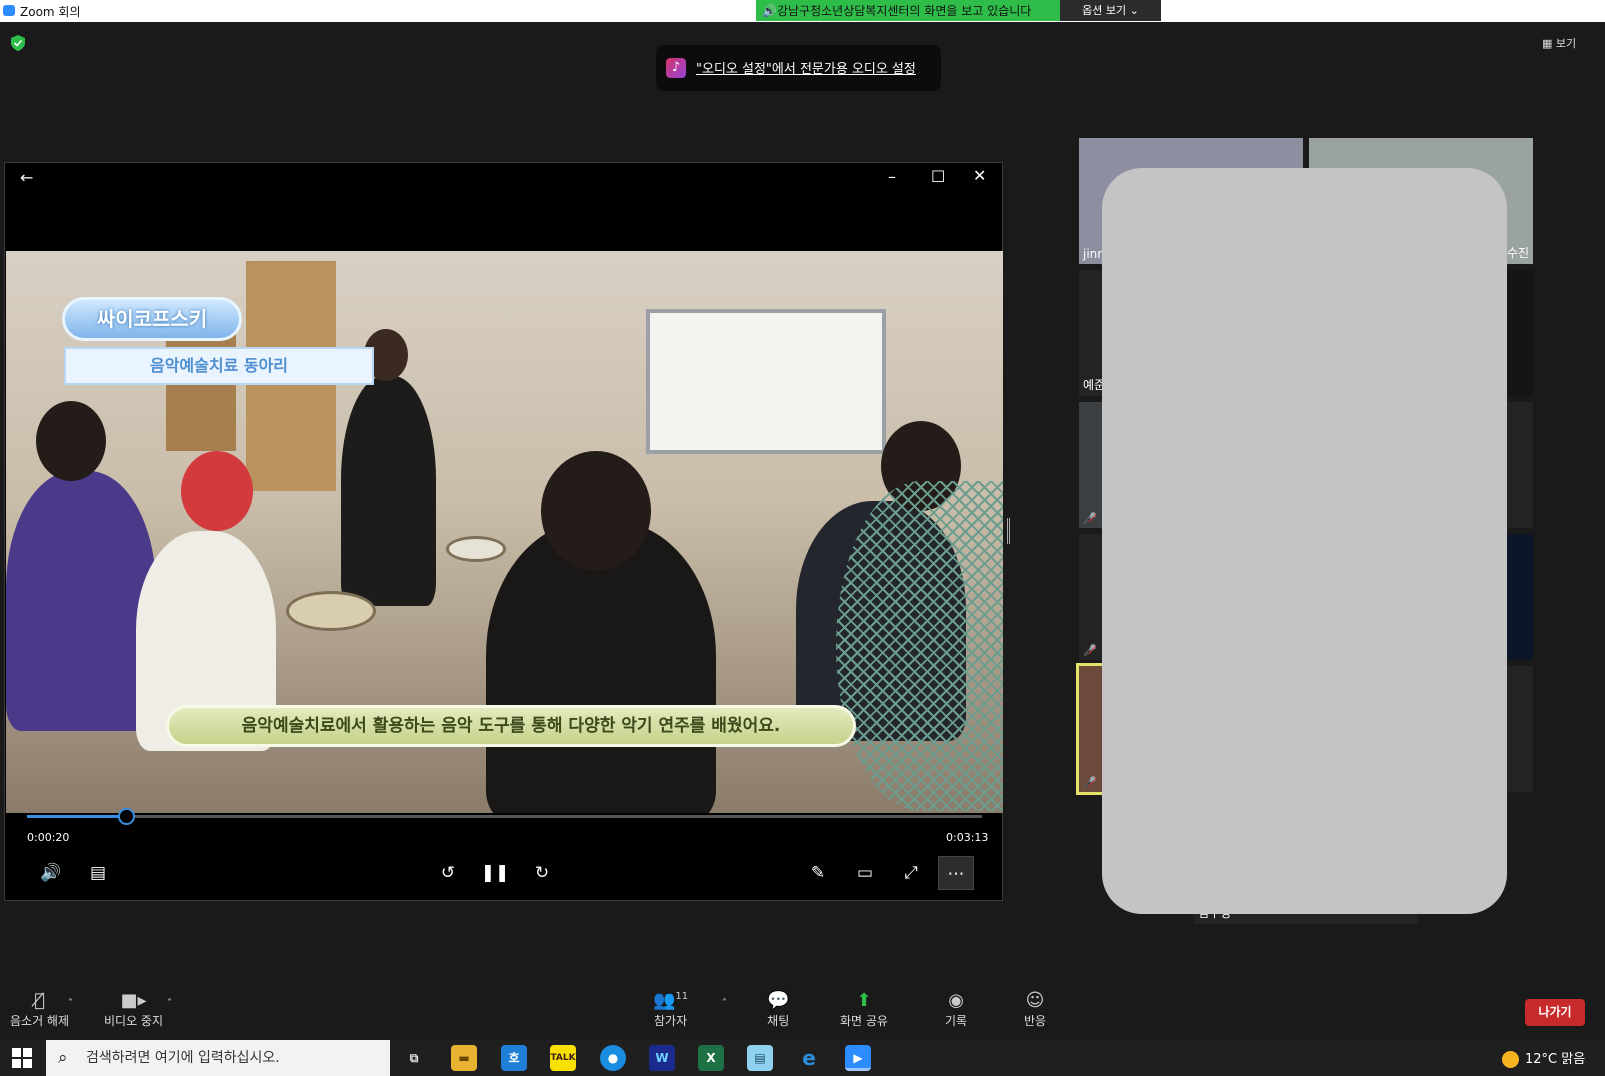  What do you see at coordinates (476, 549) in the screenshot?
I see `bucket-drum` at bounding box center [476, 549].